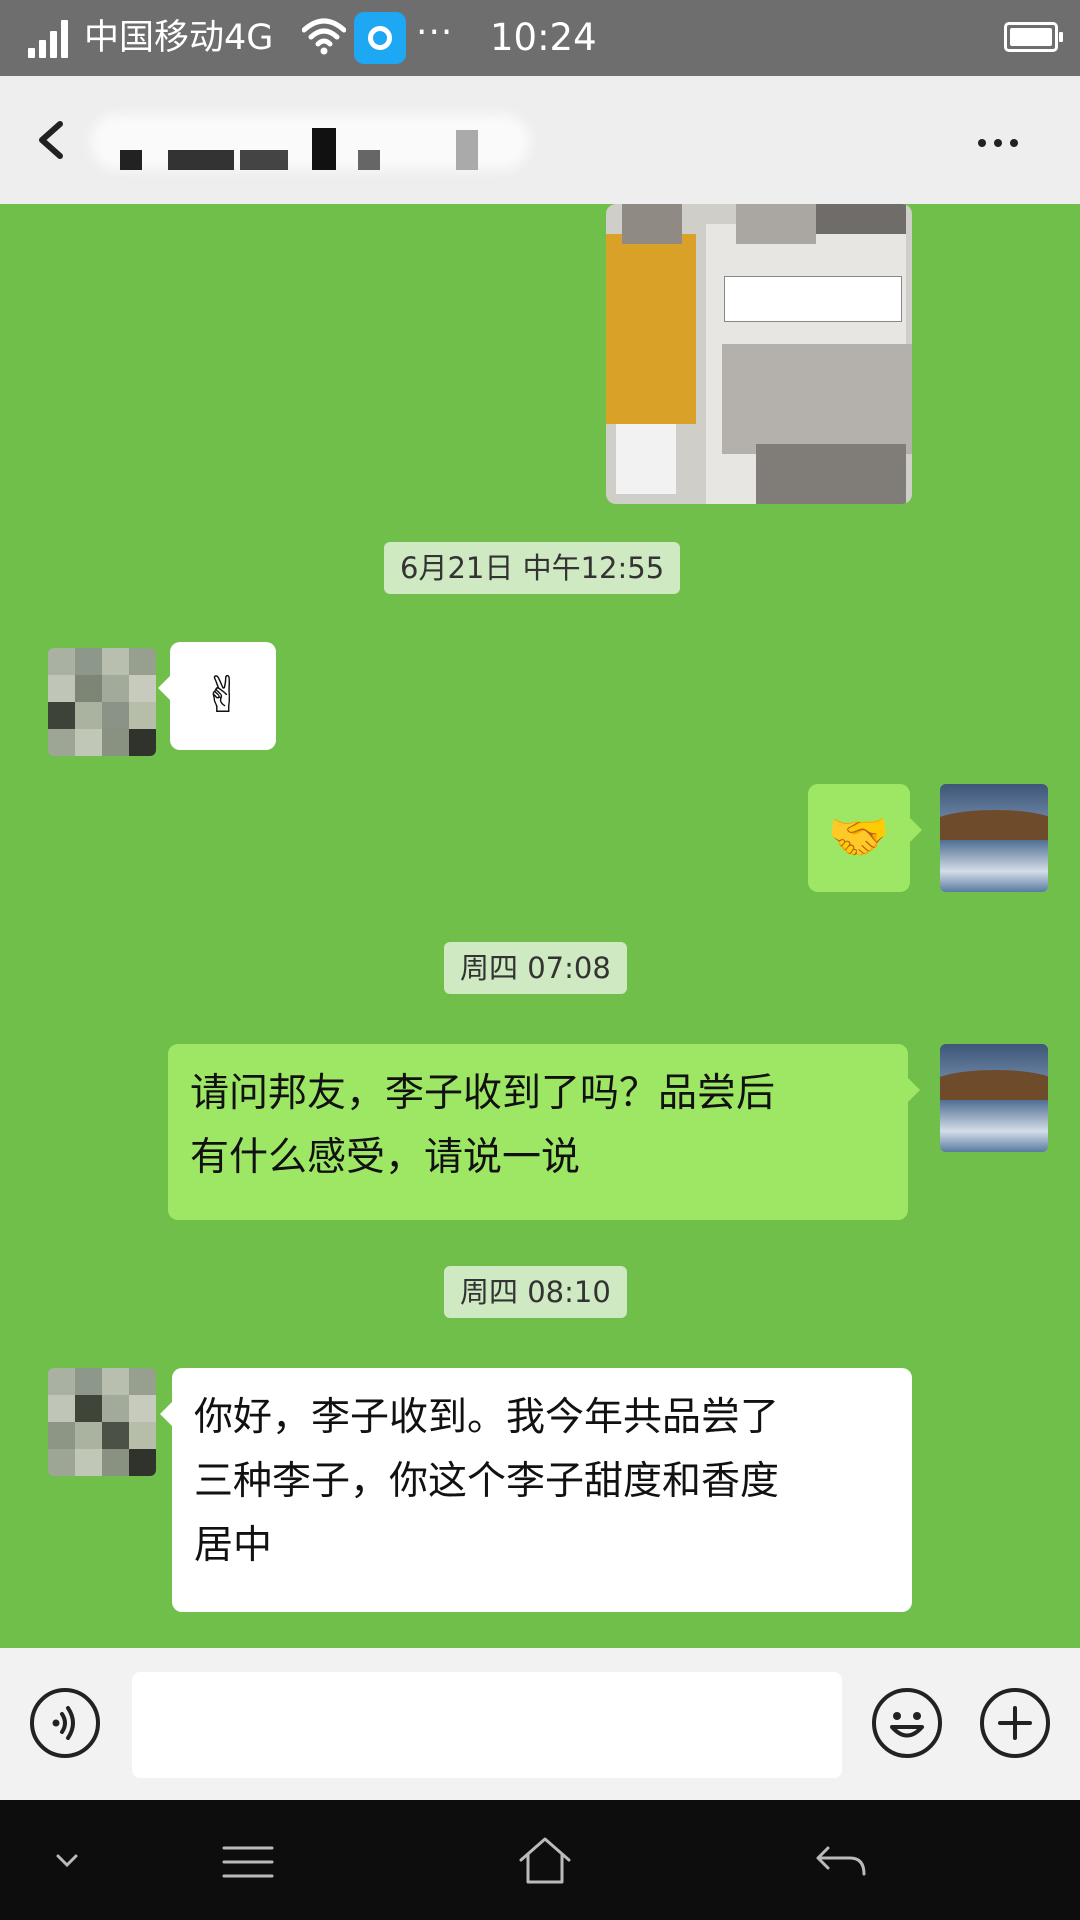  What do you see at coordinates (532, 568) in the screenshot?
I see `timestamp: 6月21日 中午12:55` at bounding box center [532, 568].